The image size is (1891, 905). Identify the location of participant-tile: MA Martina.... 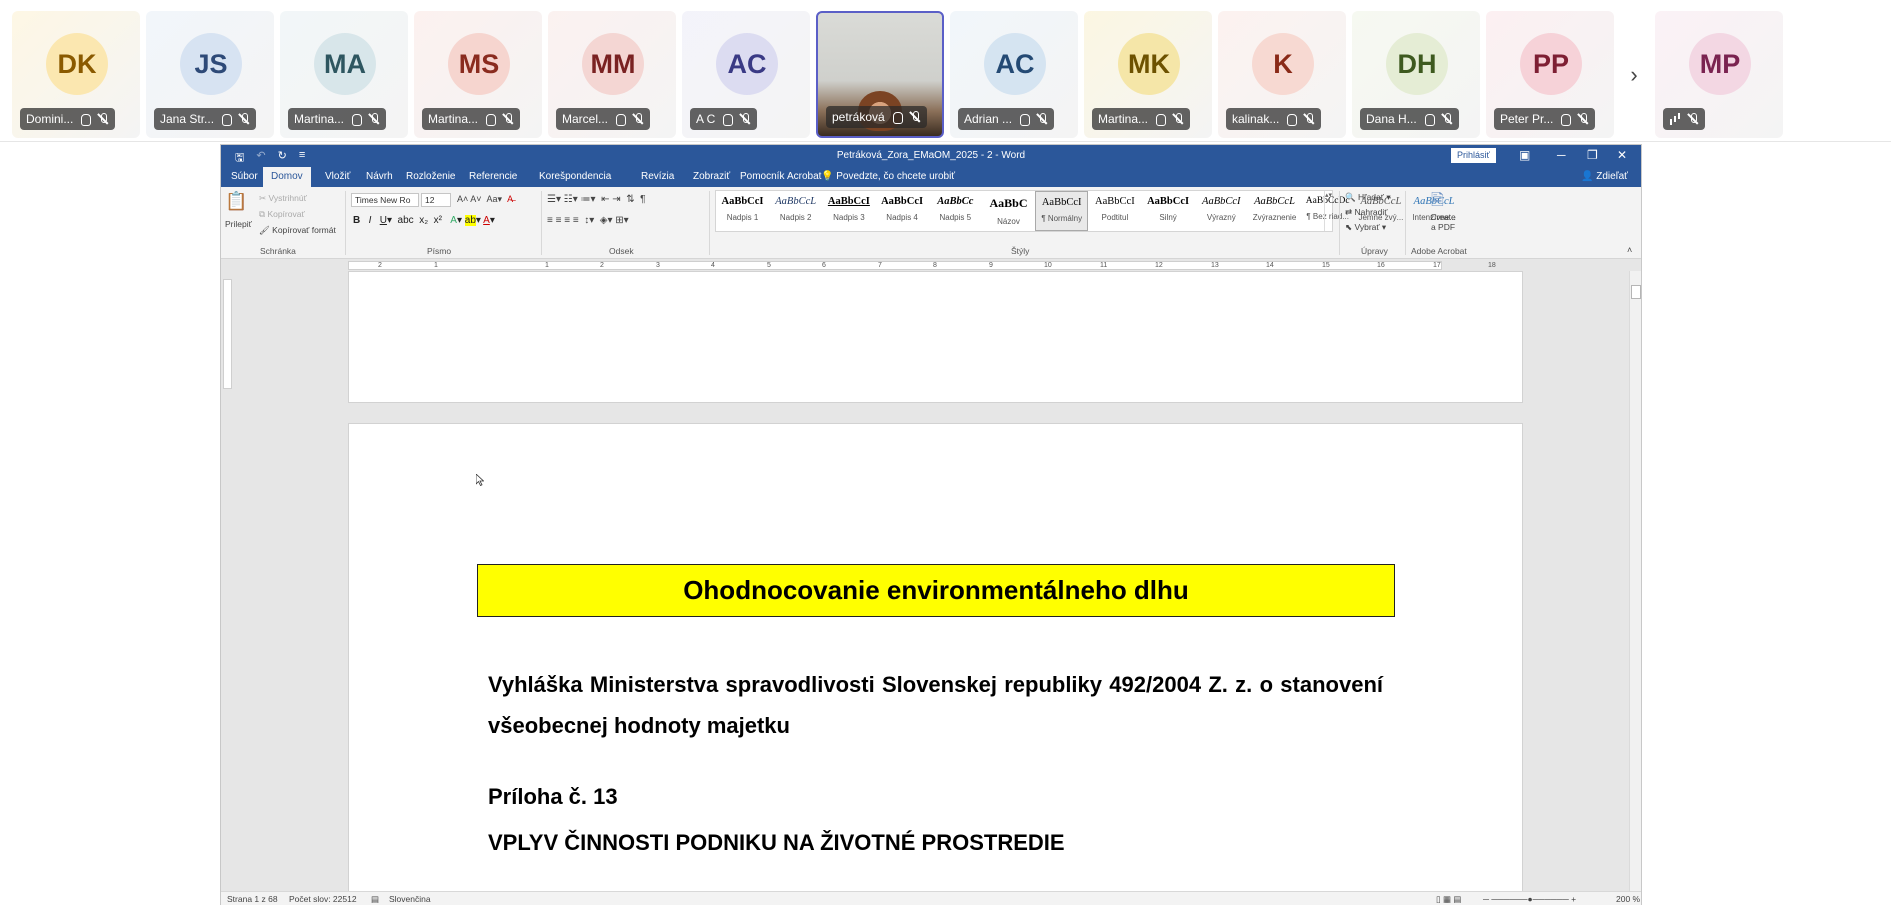
(344, 74).